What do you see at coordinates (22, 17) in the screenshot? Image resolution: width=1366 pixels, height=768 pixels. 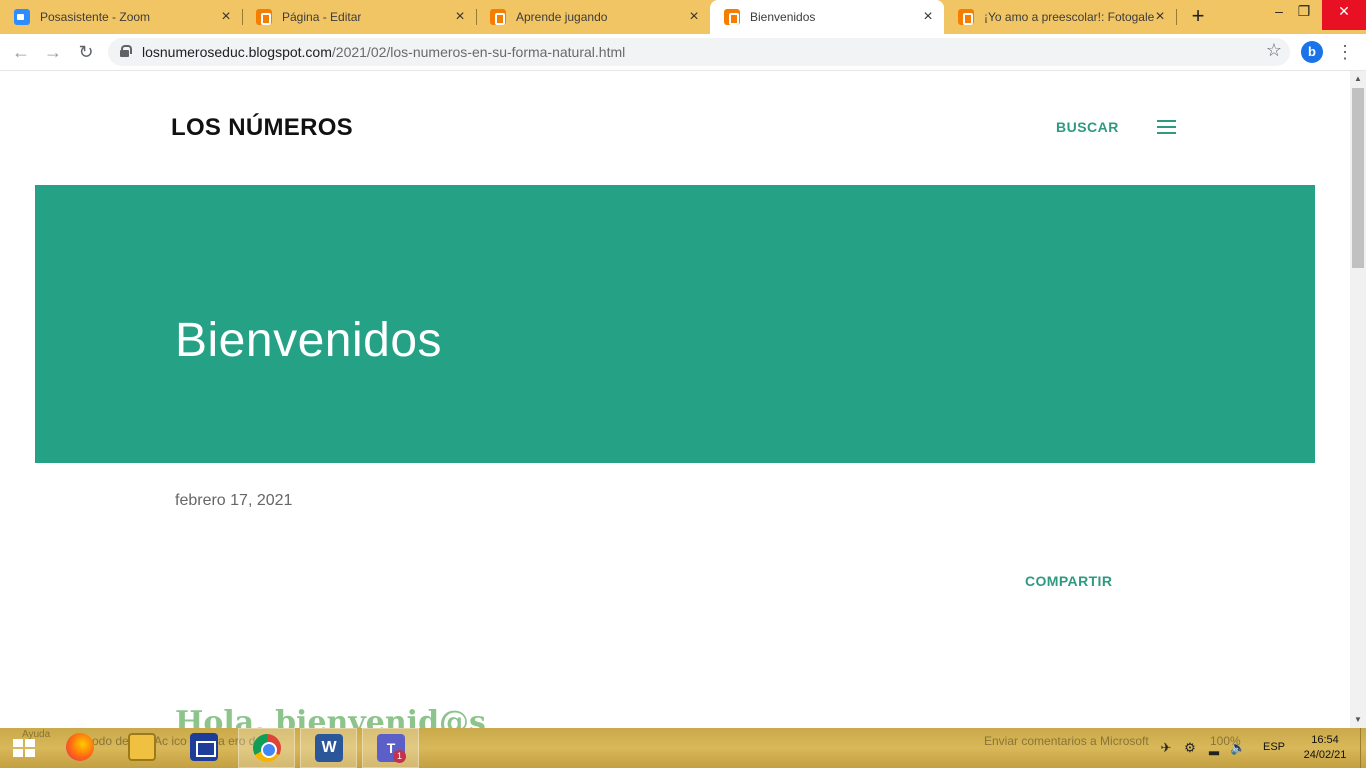 I see `zoom-icon` at bounding box center [22, 17].